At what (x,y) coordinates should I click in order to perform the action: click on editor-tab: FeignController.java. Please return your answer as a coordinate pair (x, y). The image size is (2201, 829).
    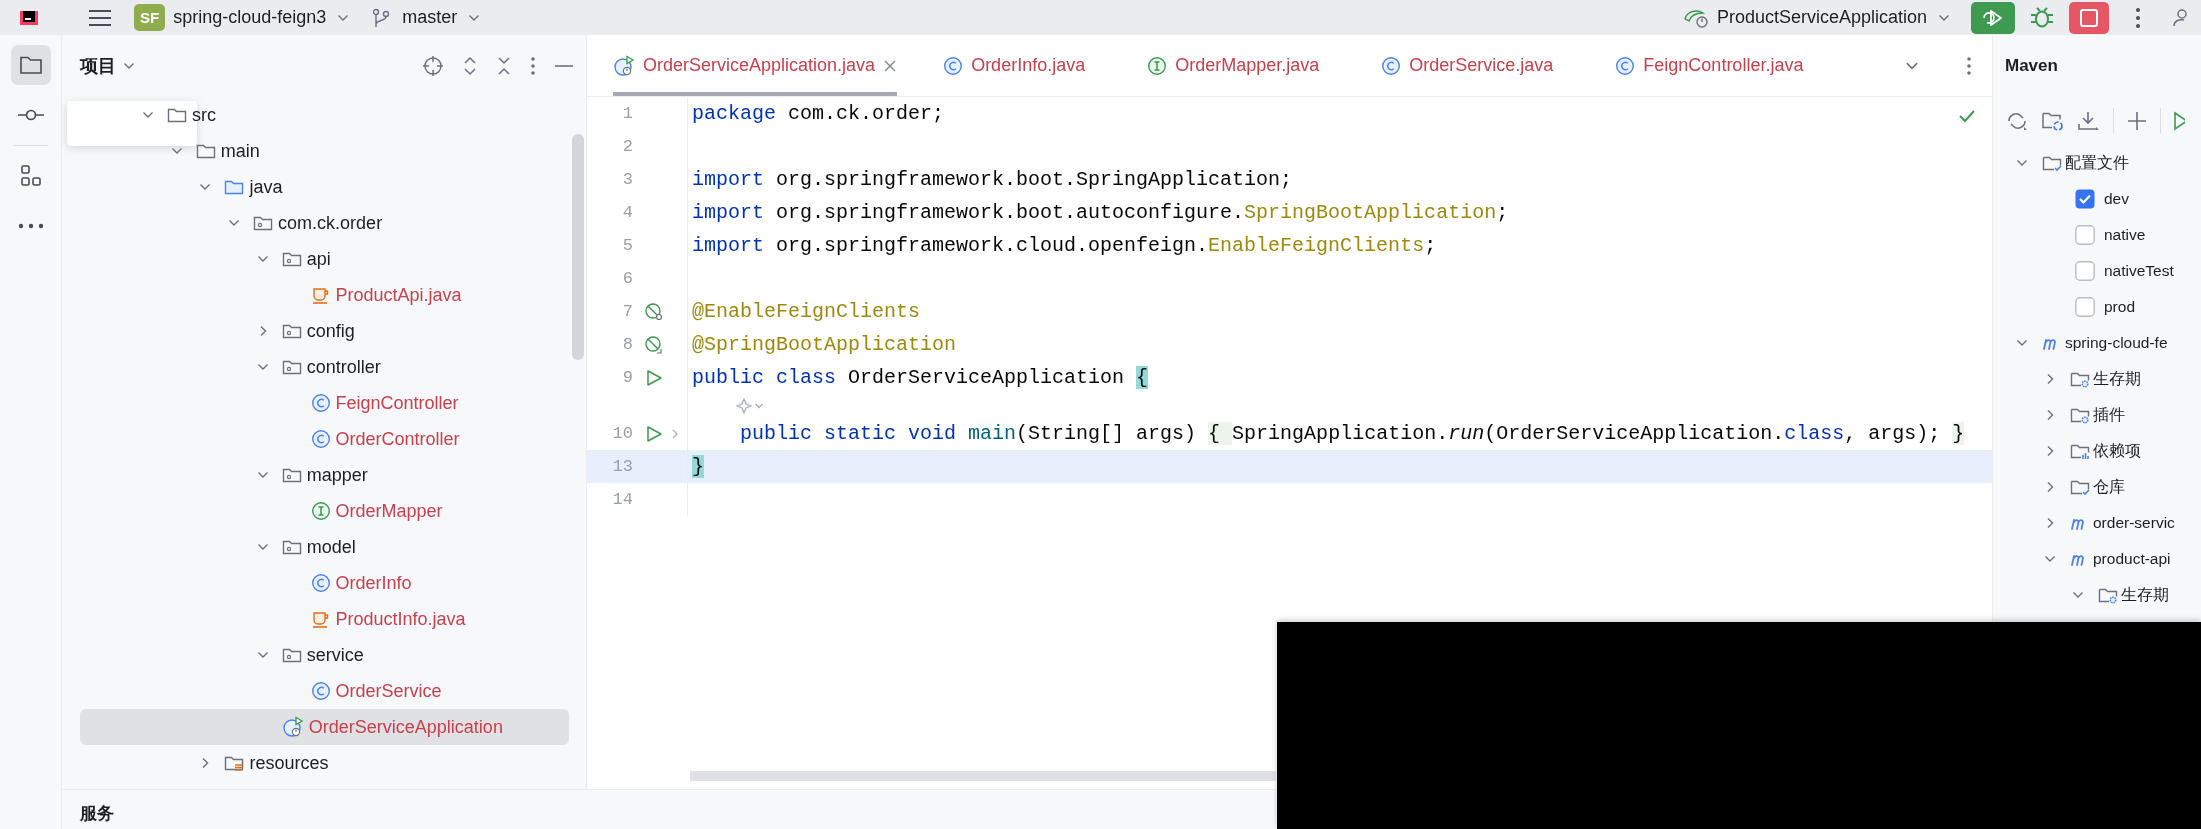
    Looking at the image, I should click on (1709, 65).